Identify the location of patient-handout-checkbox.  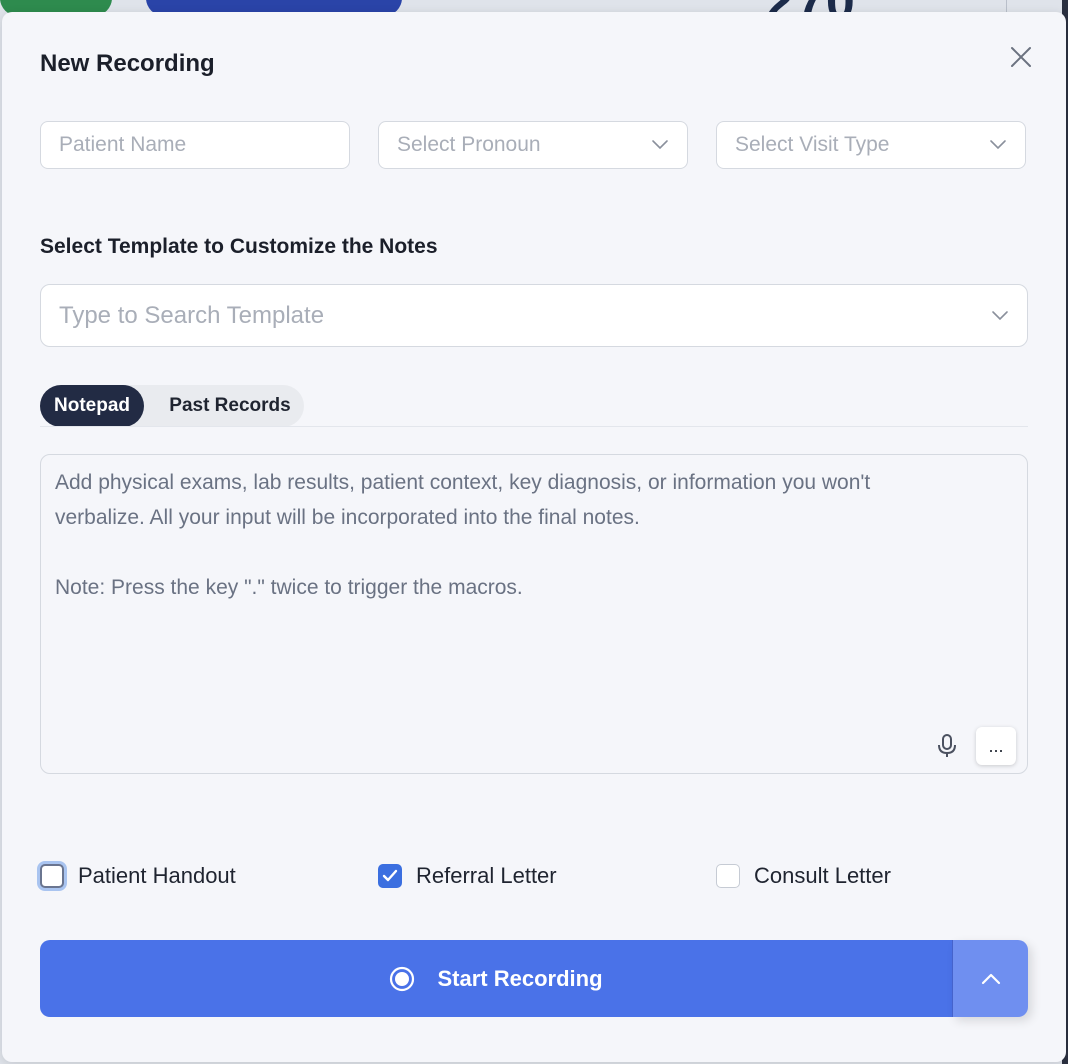
(52, 876).